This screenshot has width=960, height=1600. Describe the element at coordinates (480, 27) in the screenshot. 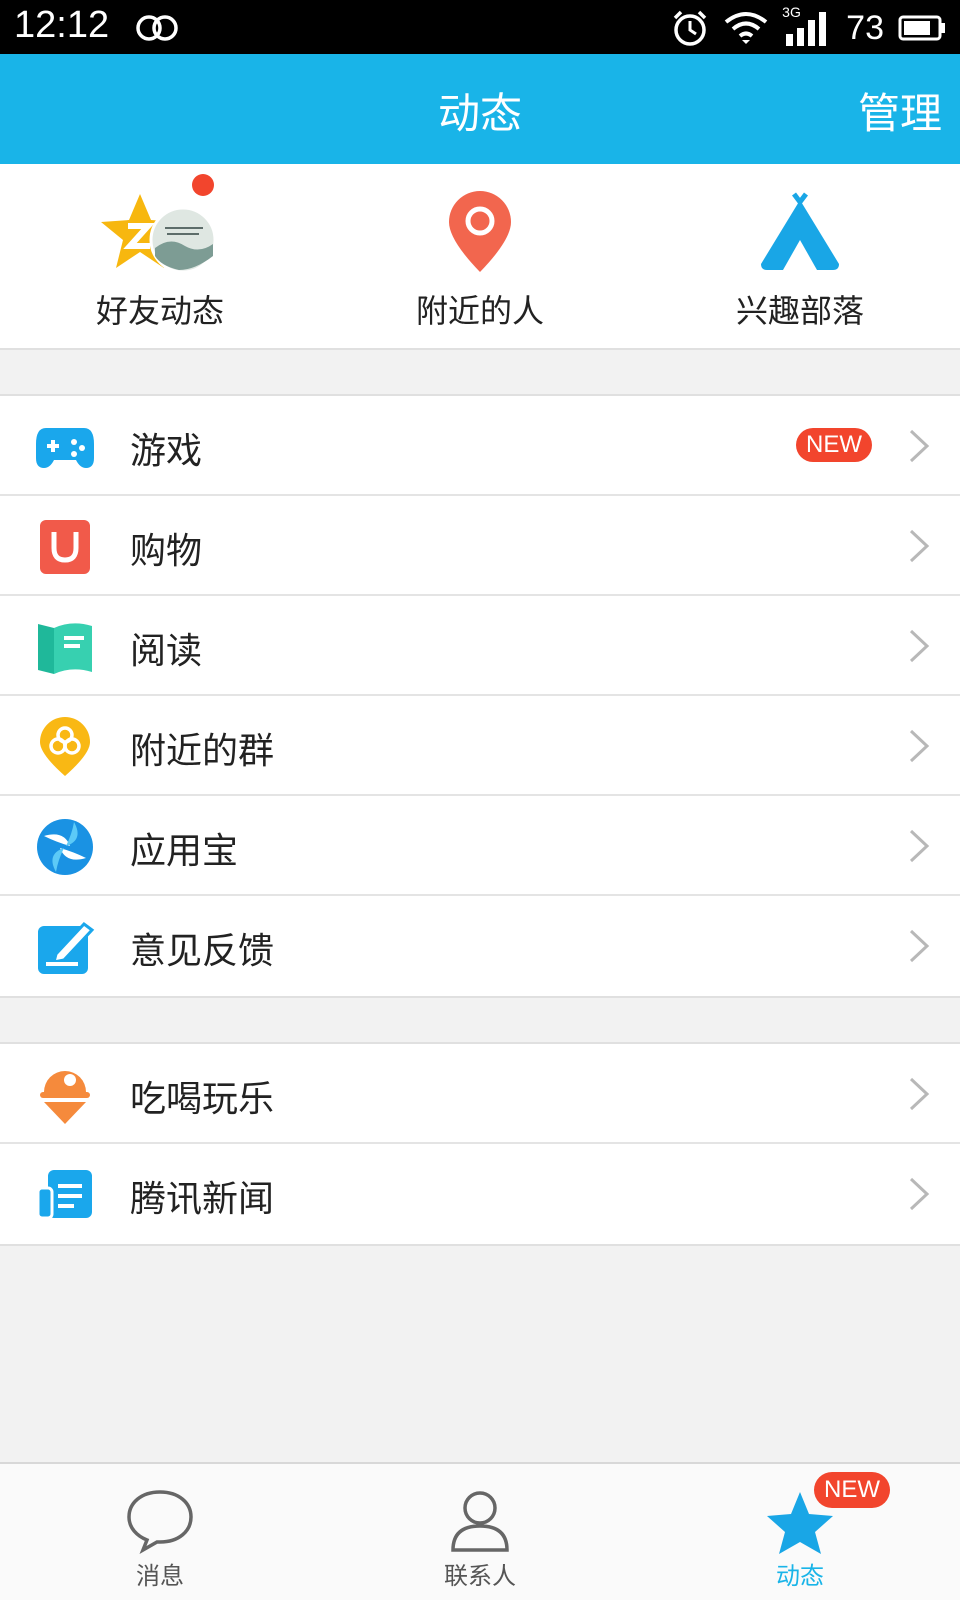

I see `status-bar: 12:12 3G 73` at that location.